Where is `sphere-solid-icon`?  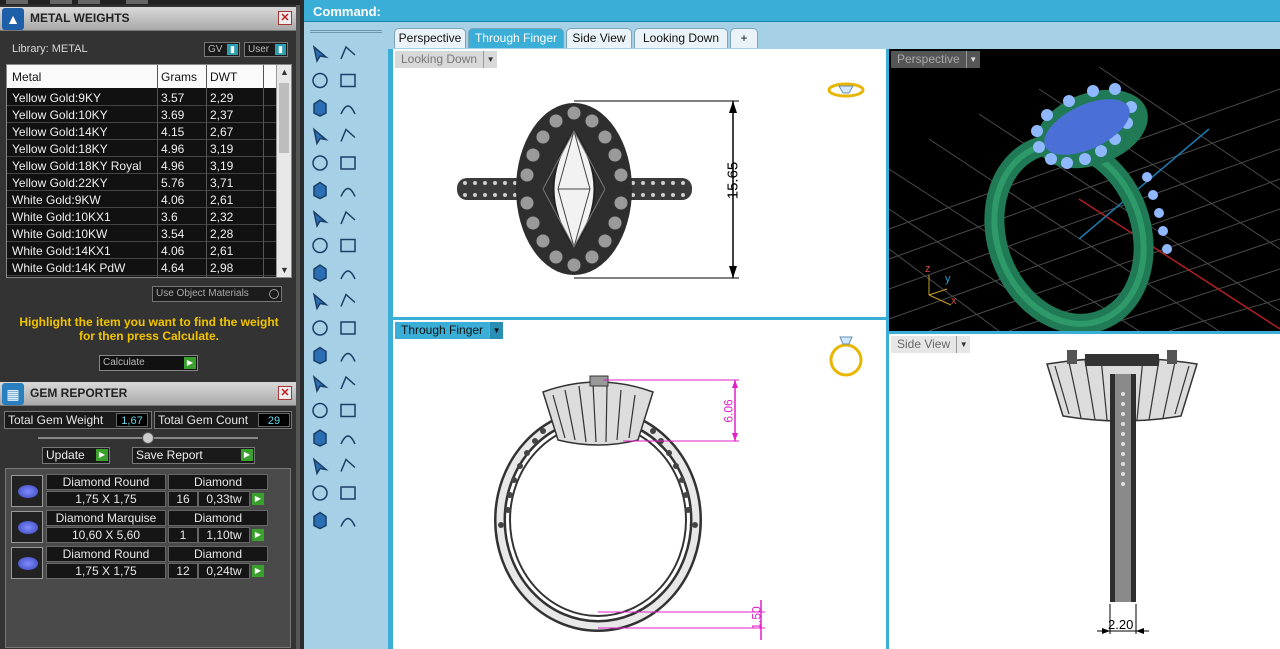 sphere-solid-icon is located at coordinates (348, 218).